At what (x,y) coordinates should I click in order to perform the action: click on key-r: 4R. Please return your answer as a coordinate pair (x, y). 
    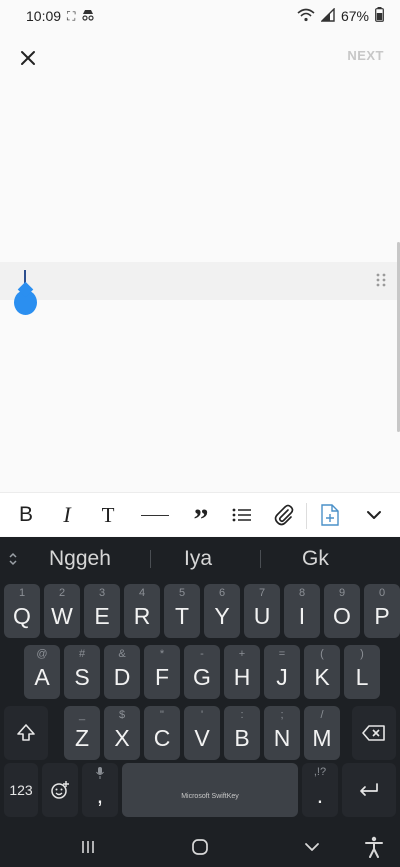
    Looking at the image, I should click on (142, 611).